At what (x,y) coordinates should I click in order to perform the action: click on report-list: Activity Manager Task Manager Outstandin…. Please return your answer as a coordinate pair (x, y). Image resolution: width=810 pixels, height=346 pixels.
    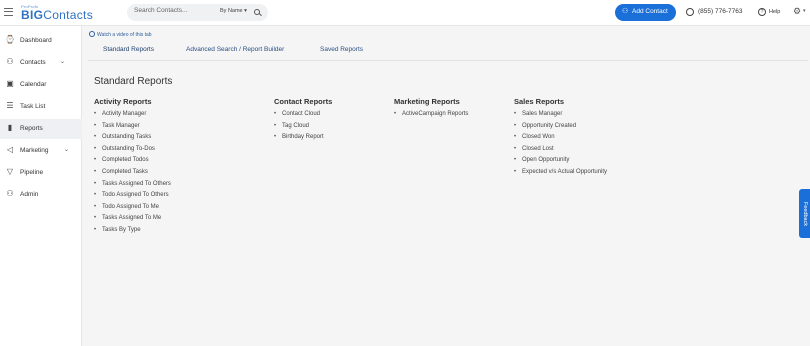
    Looking at the image, I should click on (132, 173).